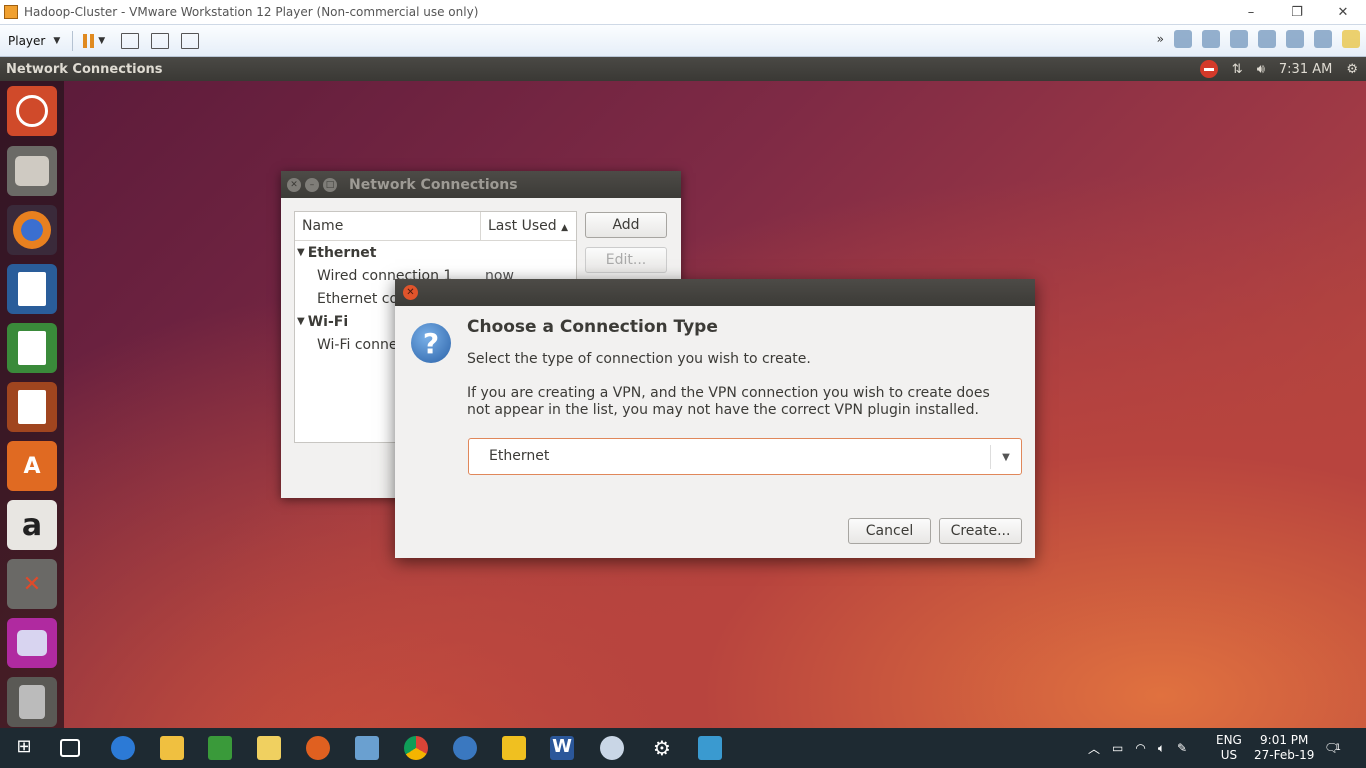 The image size is (1366, 768). What do you see at coordinates (172, 748) in the screenshot?
I see `file-explorer-icon` at bounding box center [172, 748].